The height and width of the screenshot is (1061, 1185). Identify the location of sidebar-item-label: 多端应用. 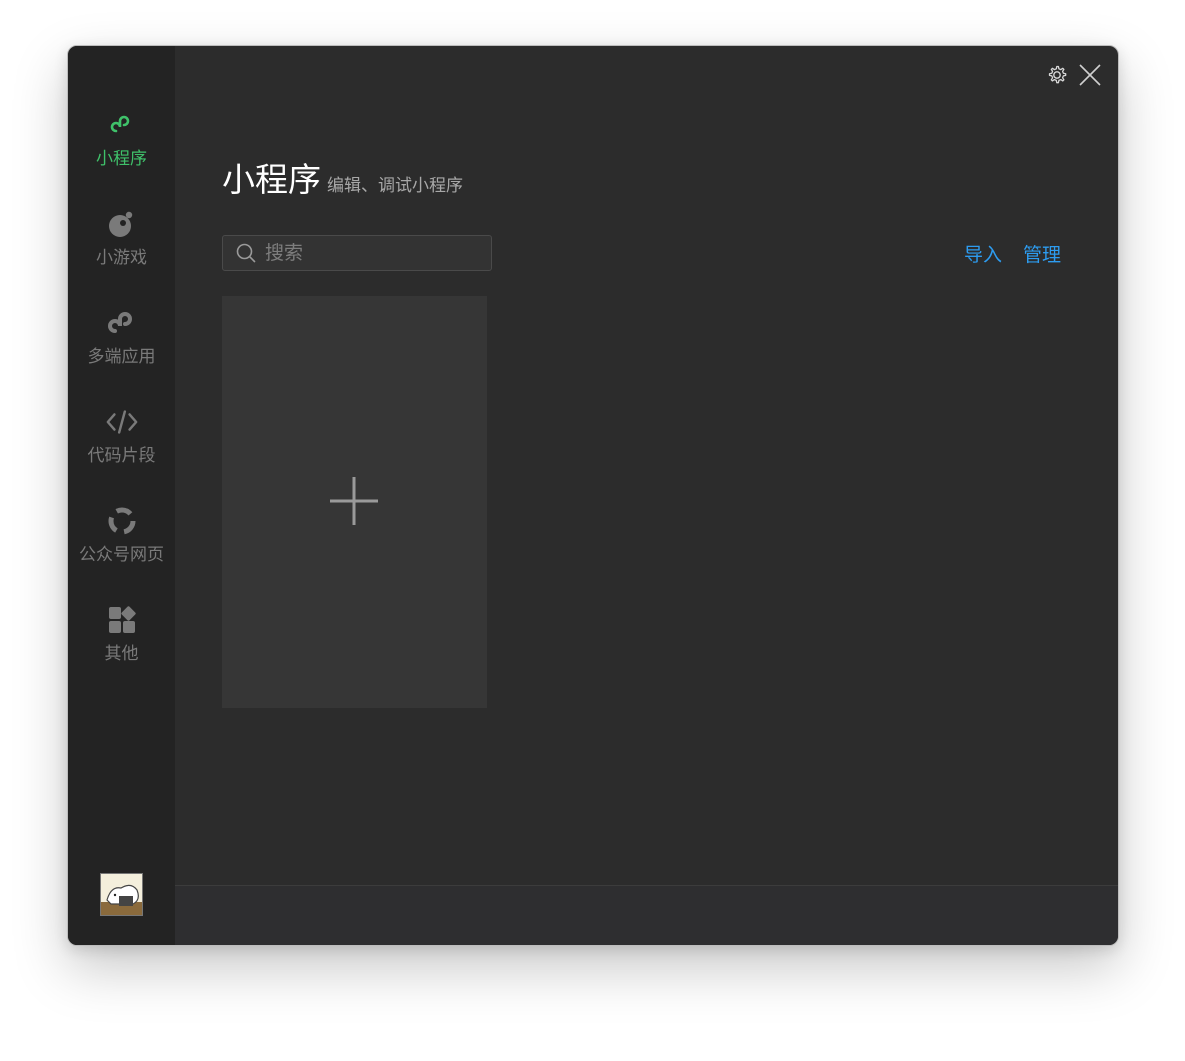
(121, 357).